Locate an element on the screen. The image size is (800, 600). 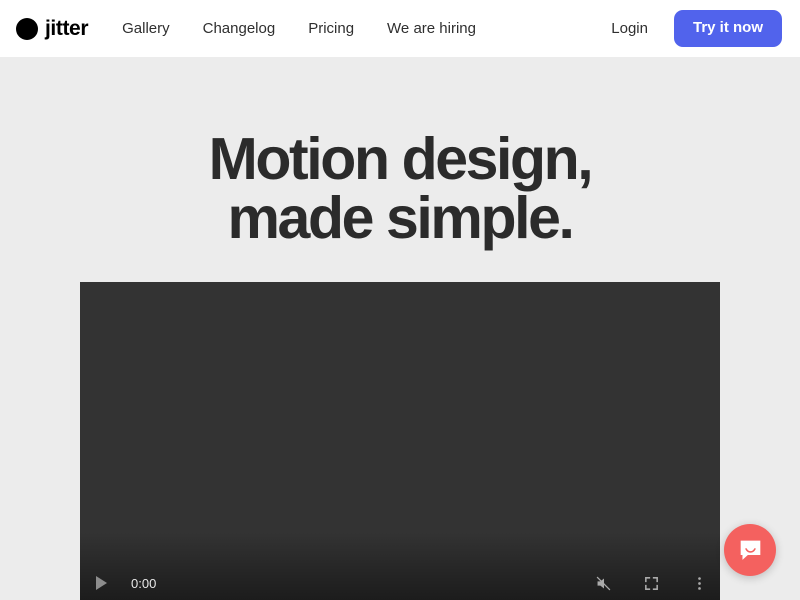
kebab-menu-icon is located at coordinates (699, 583).